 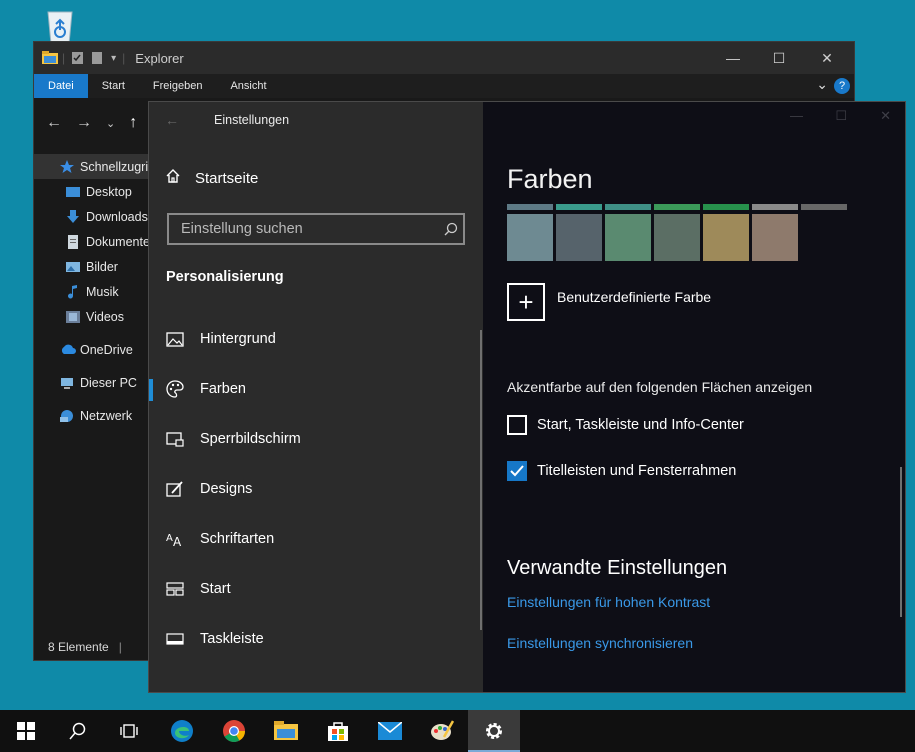 I want to click on related-settings-heading: Verwandte Einstellungen, so click(x=617, y=568).